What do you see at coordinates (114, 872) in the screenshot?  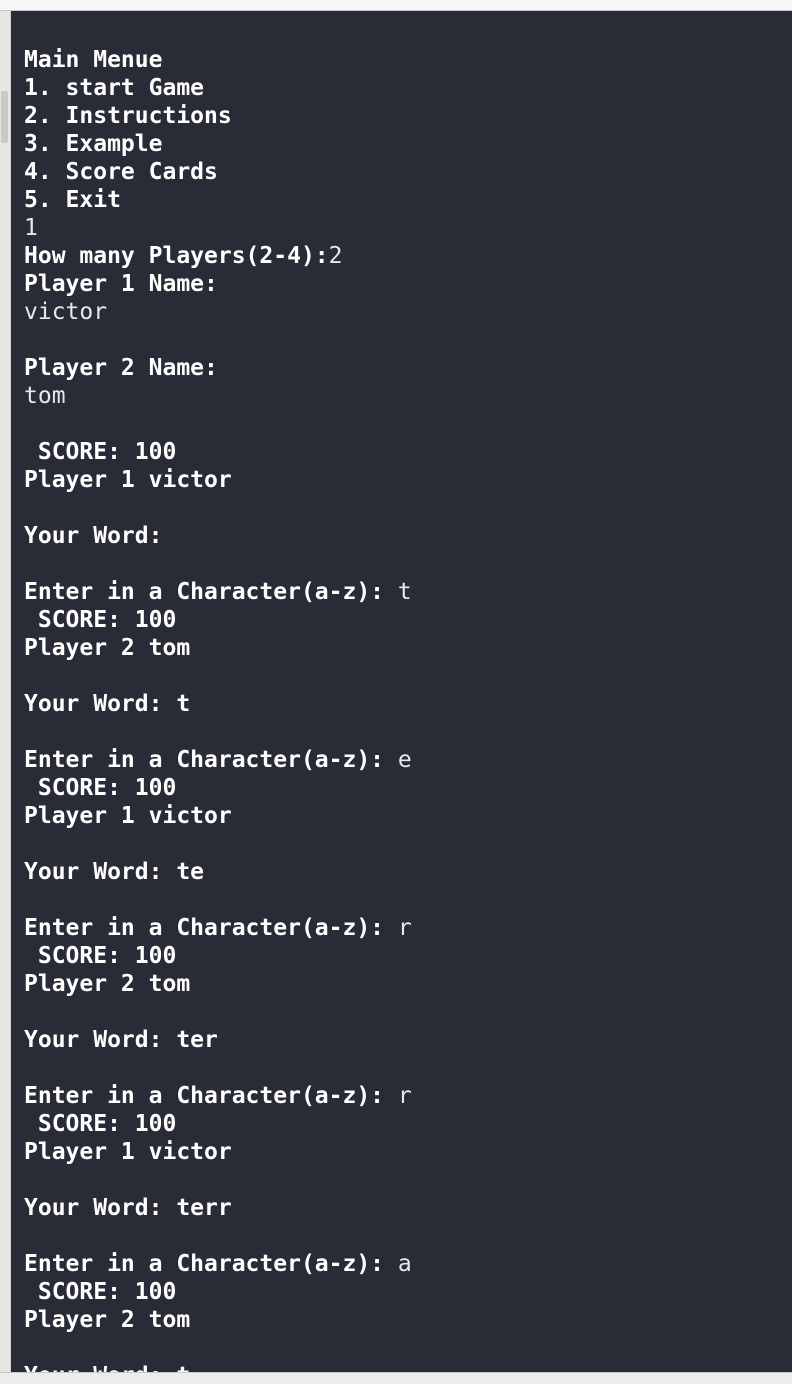 I see `console-output-text: Your Word: te` at bounding box center [114, 872].